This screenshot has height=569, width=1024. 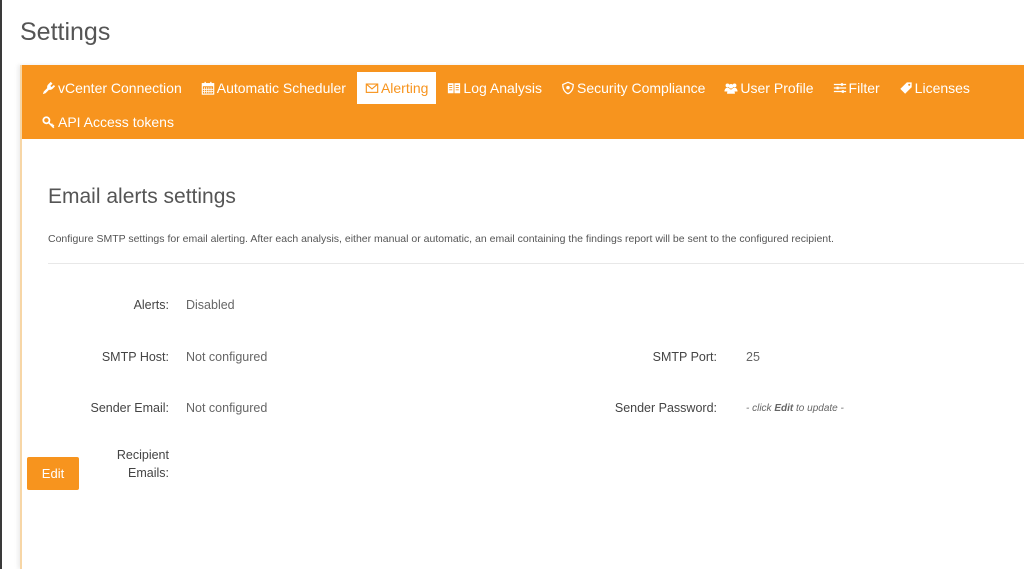 What do you see at coordinates (210, 305) in the screenshot?
I see `alerts-value: Disabled` at bounding box center [210, 305].